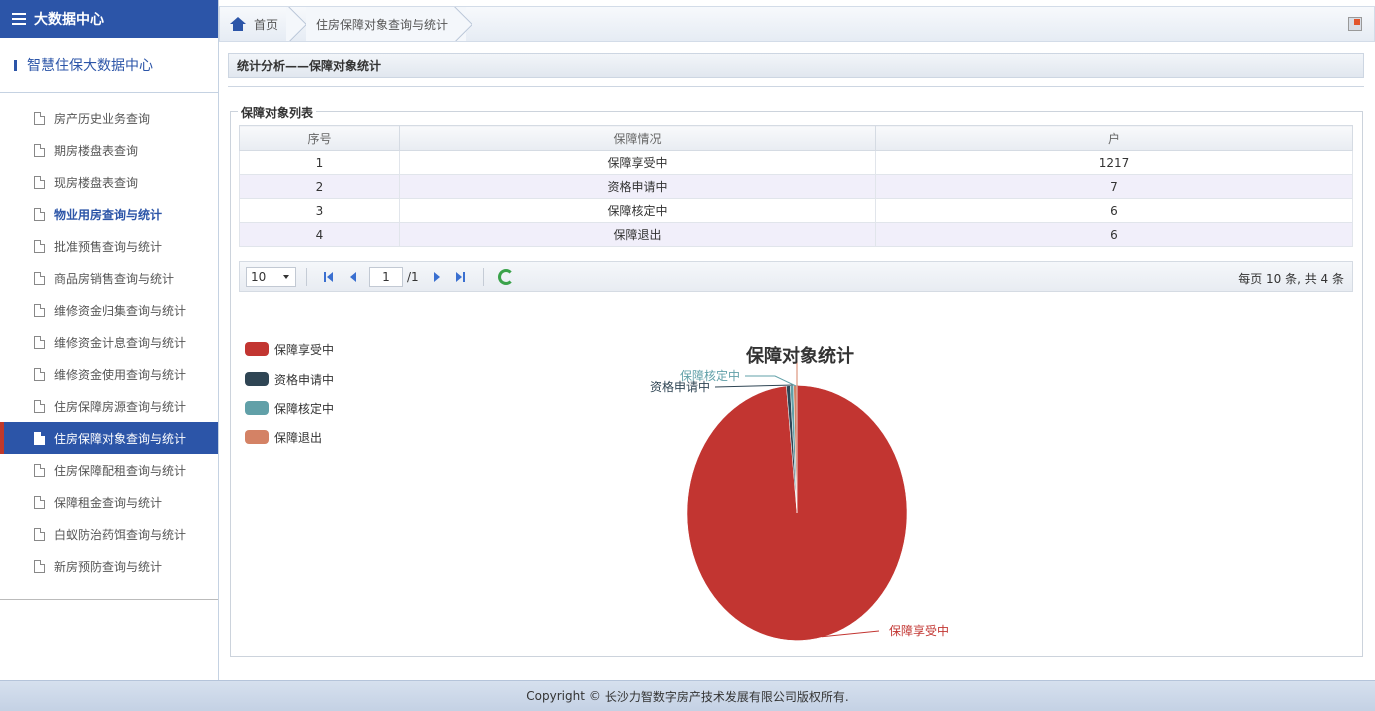  I want to click on table-row: 3 保障核定中 6, so click(796, 210).